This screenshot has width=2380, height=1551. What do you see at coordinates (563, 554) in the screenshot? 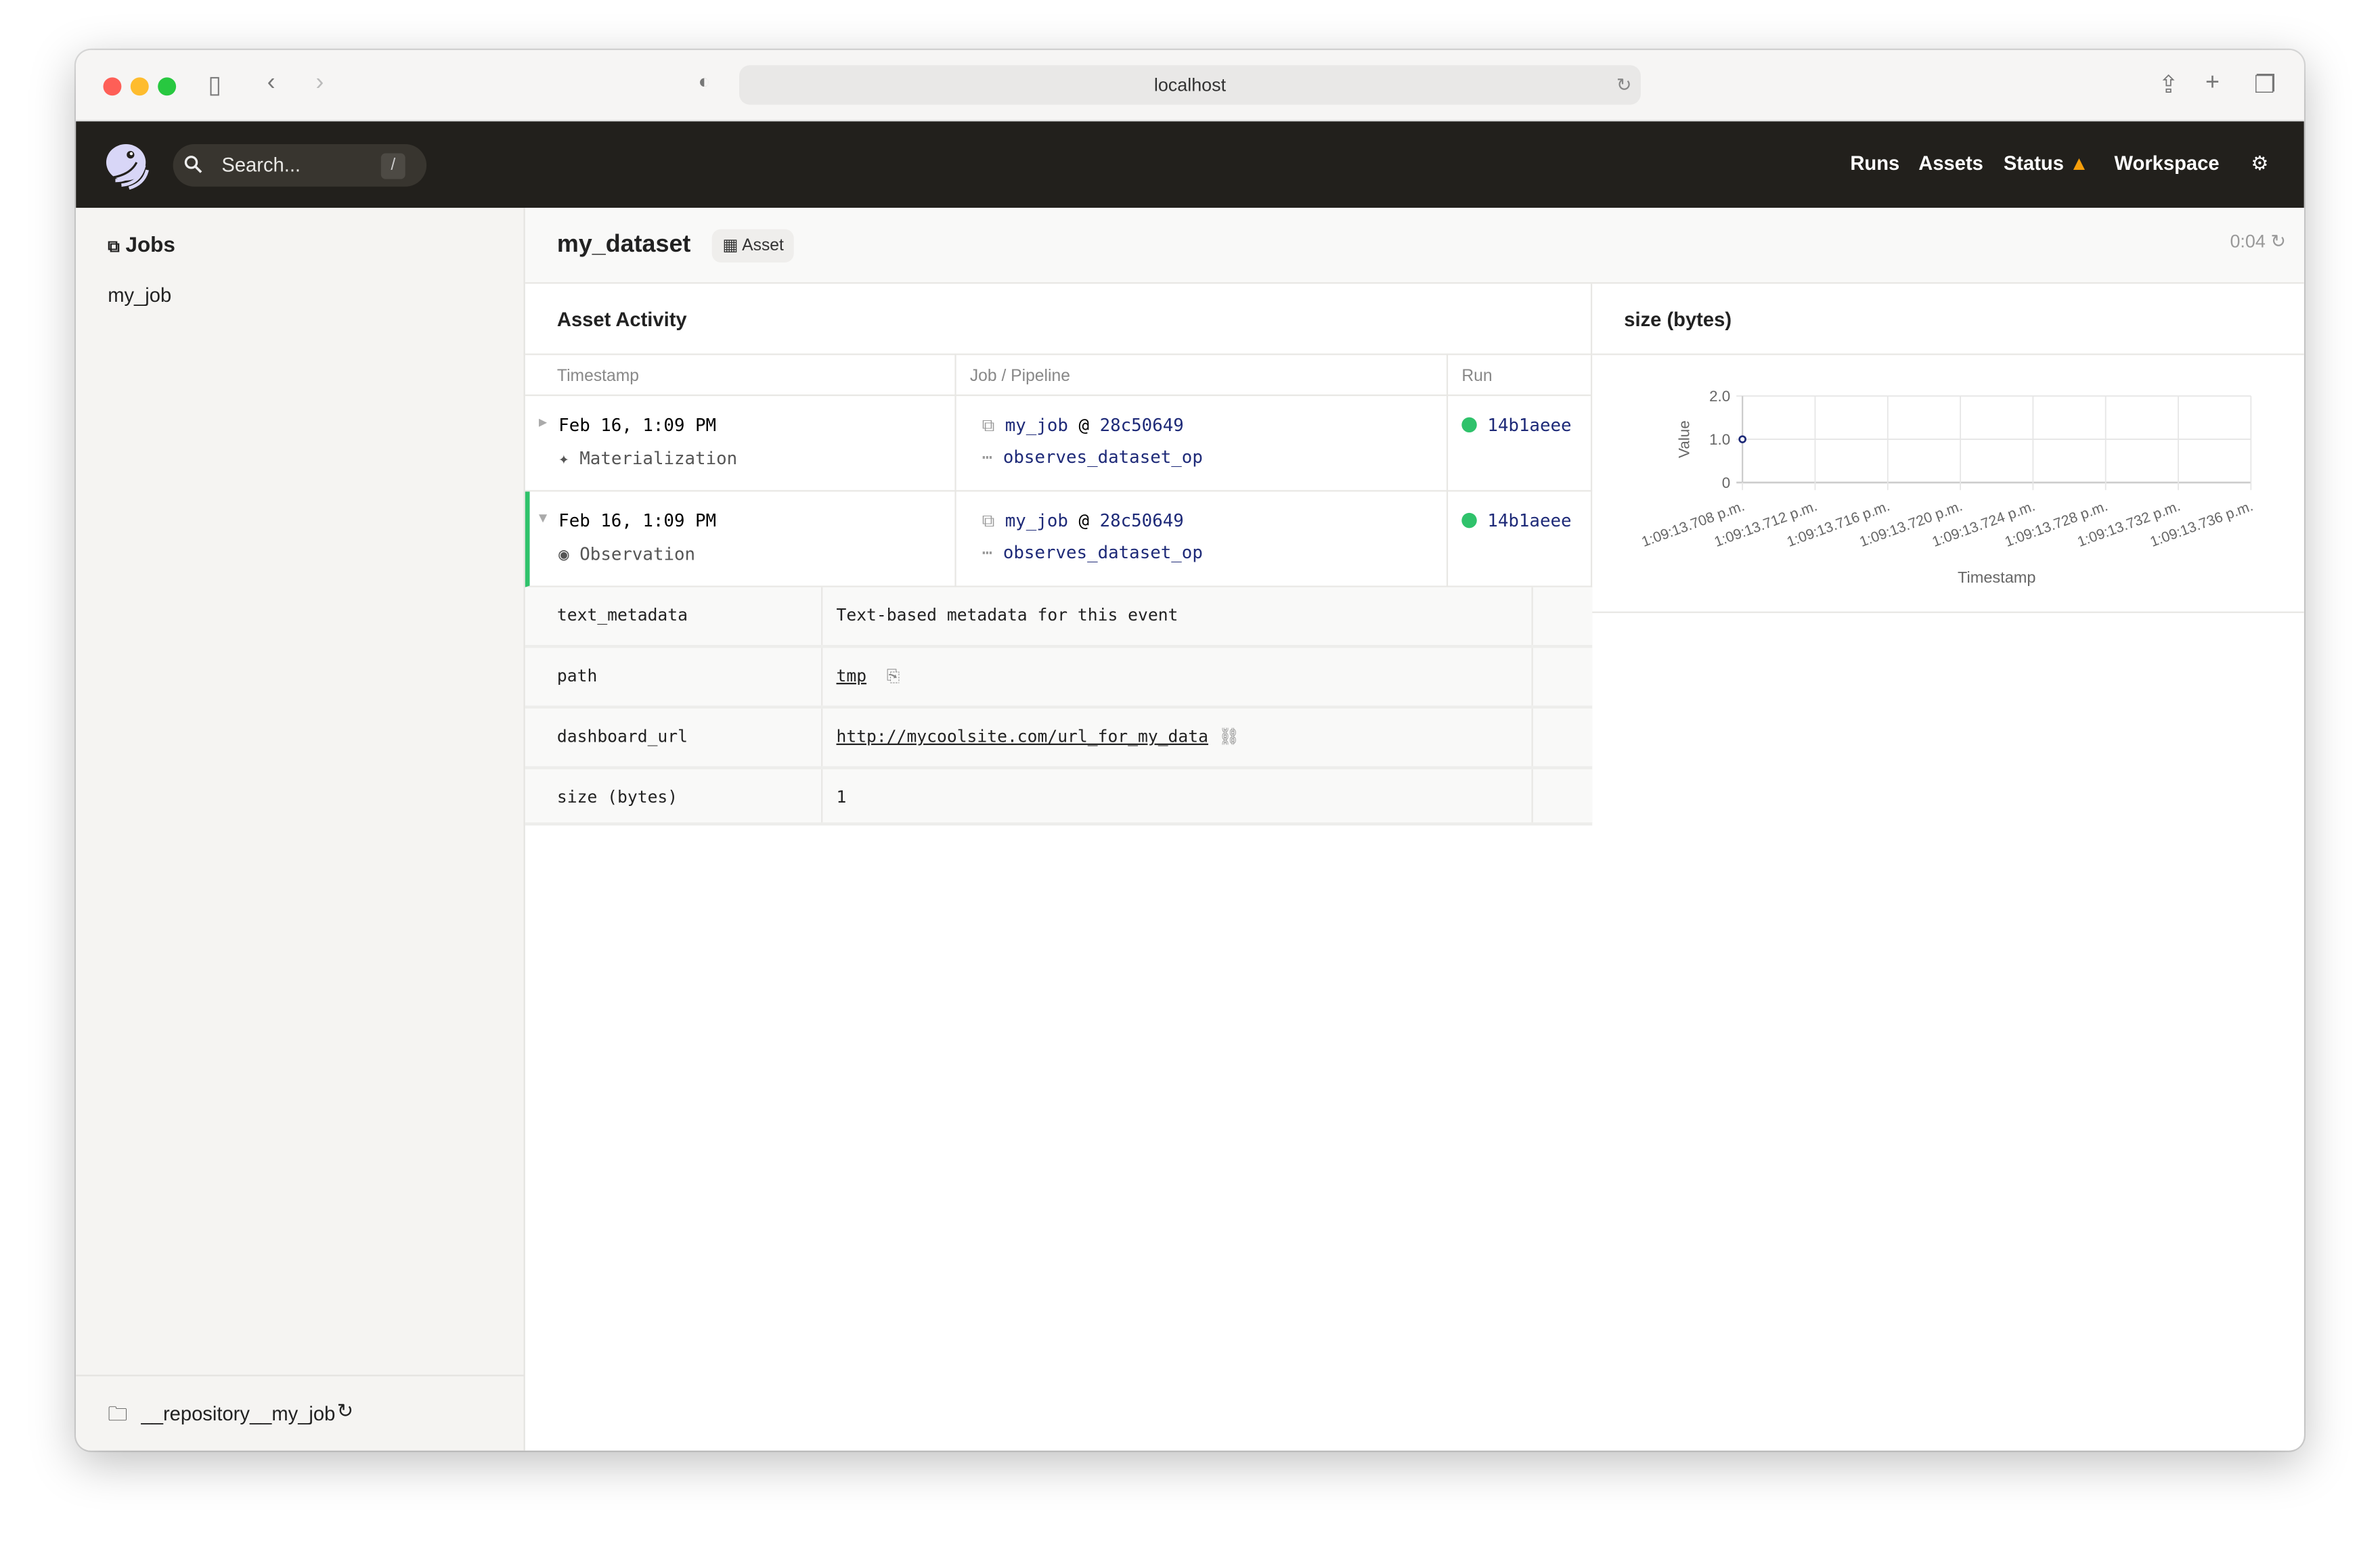
I see `eye-icon: ◉` at bounding box center [563, 554].